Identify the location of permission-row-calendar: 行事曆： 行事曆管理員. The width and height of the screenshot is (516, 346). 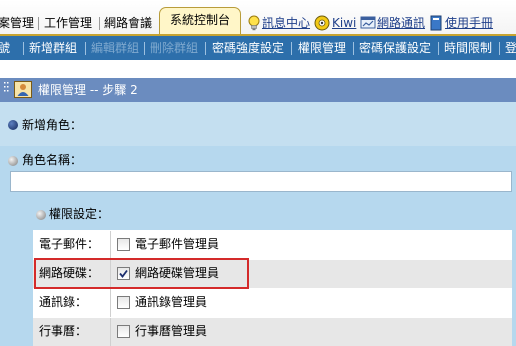
(272, 331).